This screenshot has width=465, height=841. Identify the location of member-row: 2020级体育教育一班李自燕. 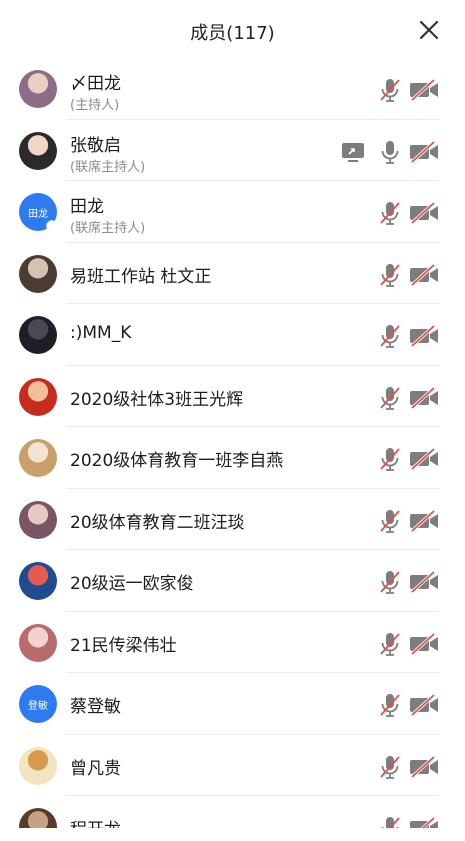
(232, 458).